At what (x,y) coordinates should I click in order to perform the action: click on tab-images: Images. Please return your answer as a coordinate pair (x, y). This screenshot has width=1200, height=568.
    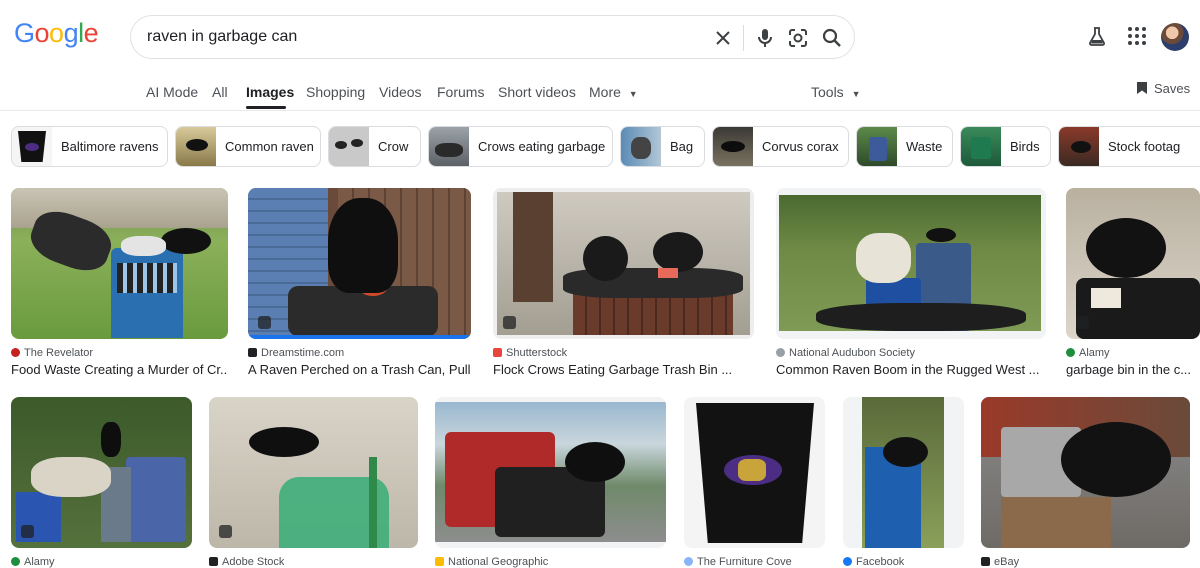
    Looking at the image, I should click on (270, 92).